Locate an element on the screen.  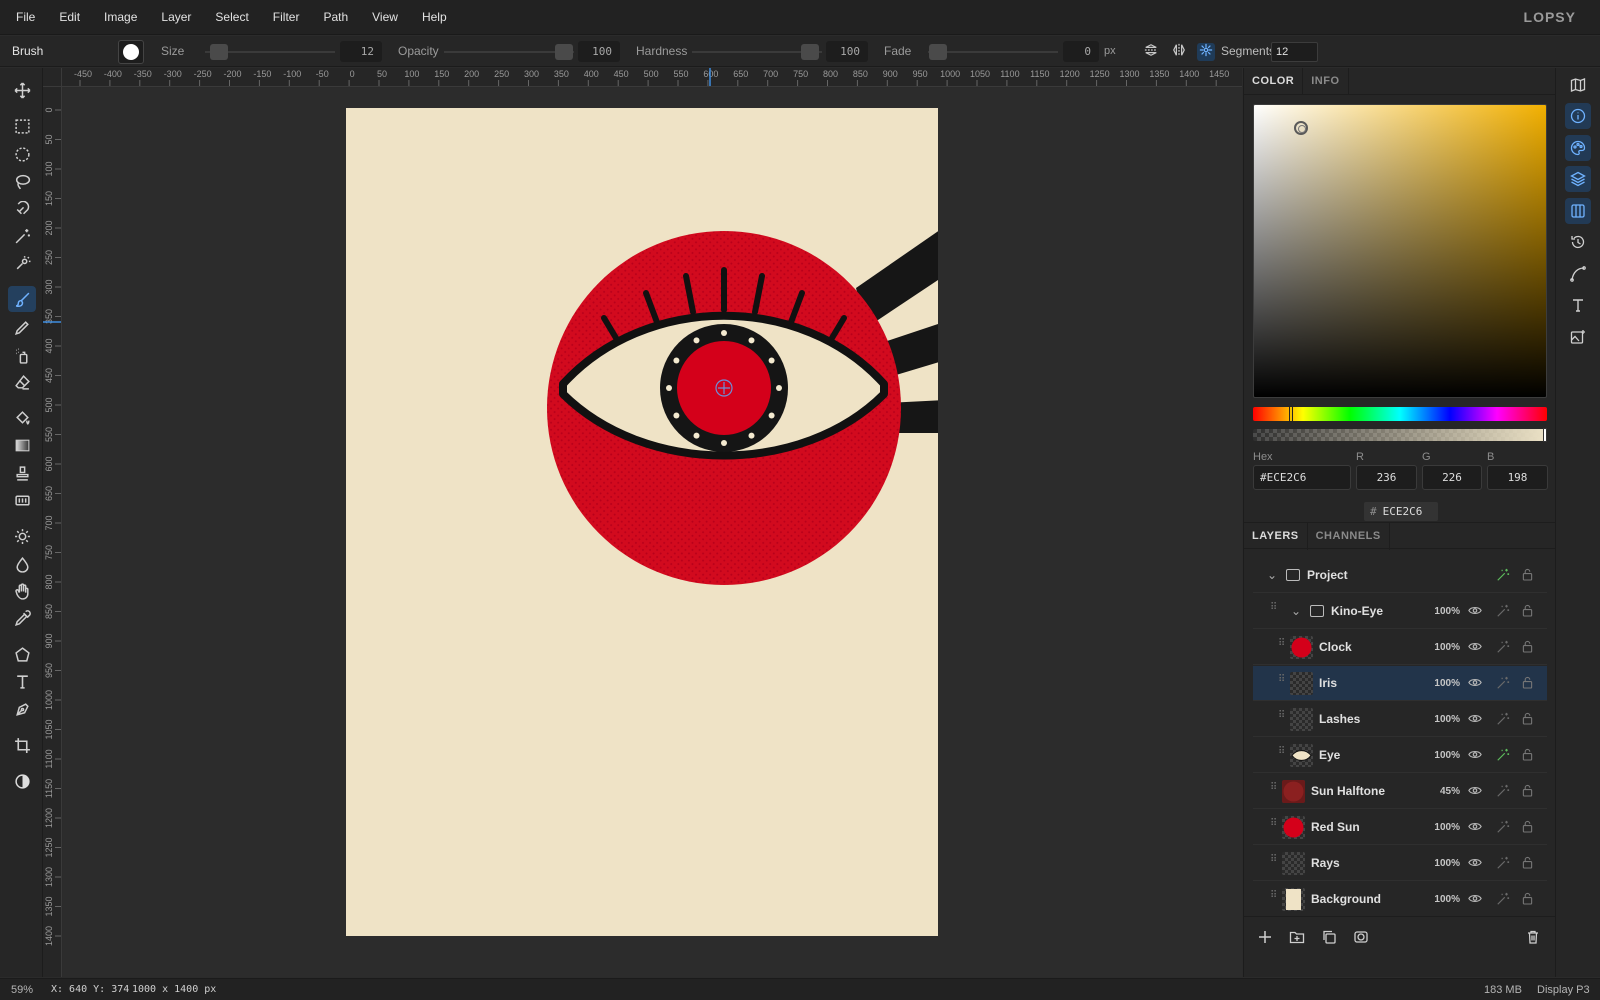
magnetic-lasso-icon is located at coordinates (22, 209).